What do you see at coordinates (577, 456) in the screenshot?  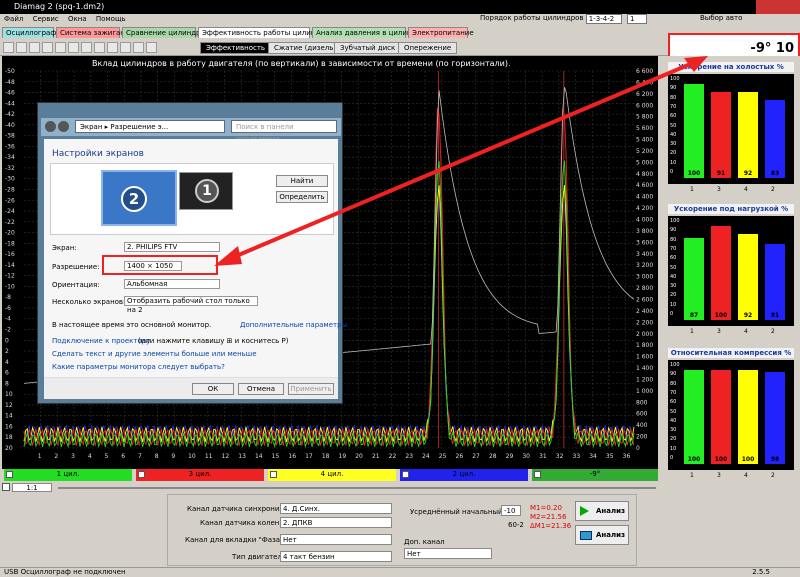 I see `x-tick-label: 33` at bounding box center [577, 456].